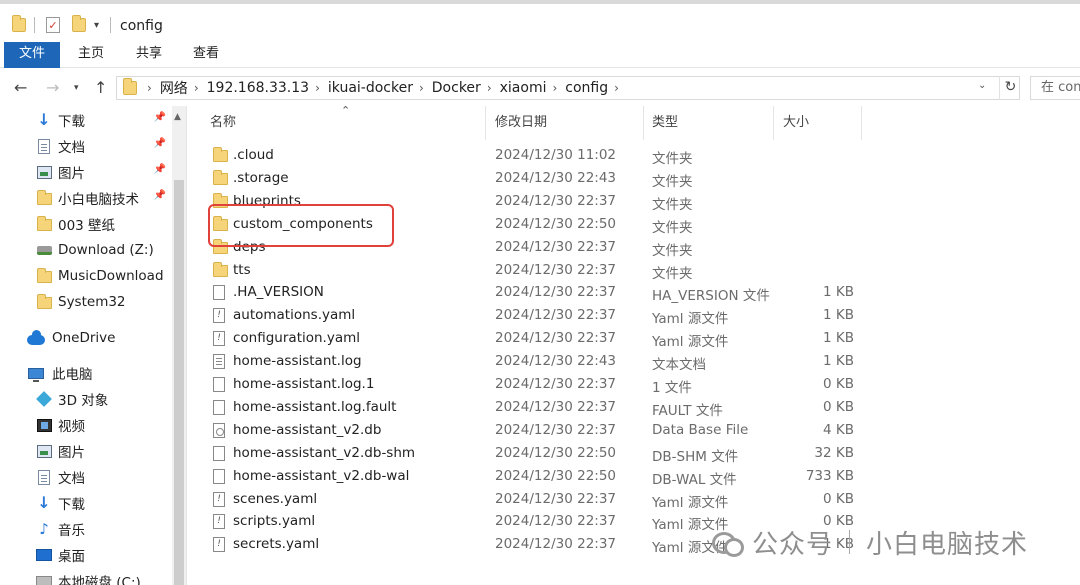 This screenshot has height=585, width=1080. What do you see at coordinates (86, 529) in the screenshot?
I see `nav-item-music: ♪ 音乐` at bounding box center [86, 529].